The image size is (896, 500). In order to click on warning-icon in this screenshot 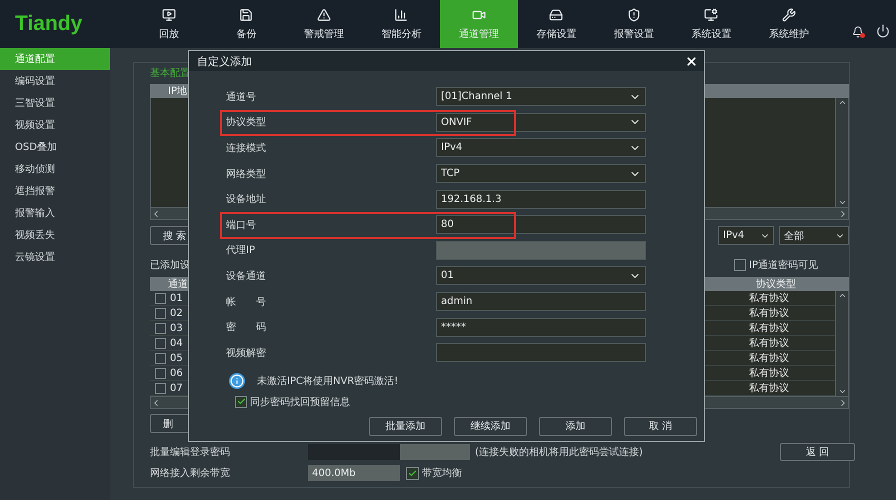, I will do `click(323, 15)`.